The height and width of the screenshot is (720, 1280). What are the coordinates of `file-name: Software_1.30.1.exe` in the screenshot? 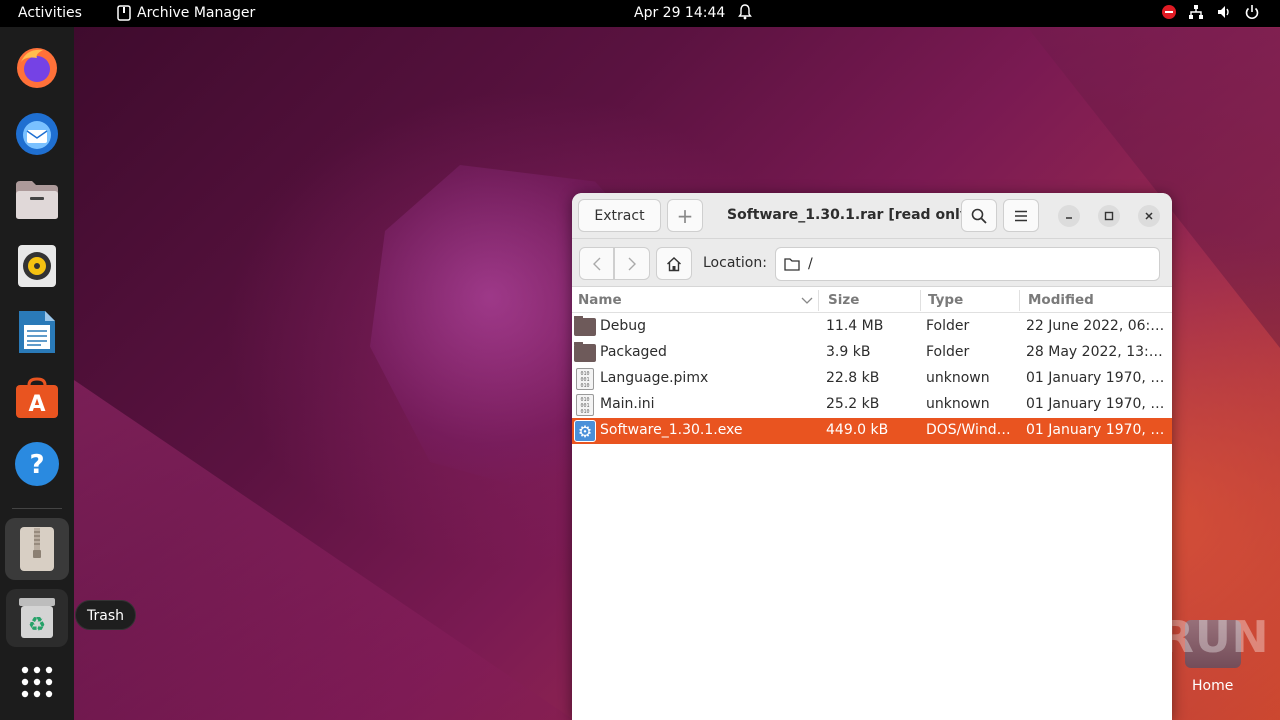 It's located at (671, 430).